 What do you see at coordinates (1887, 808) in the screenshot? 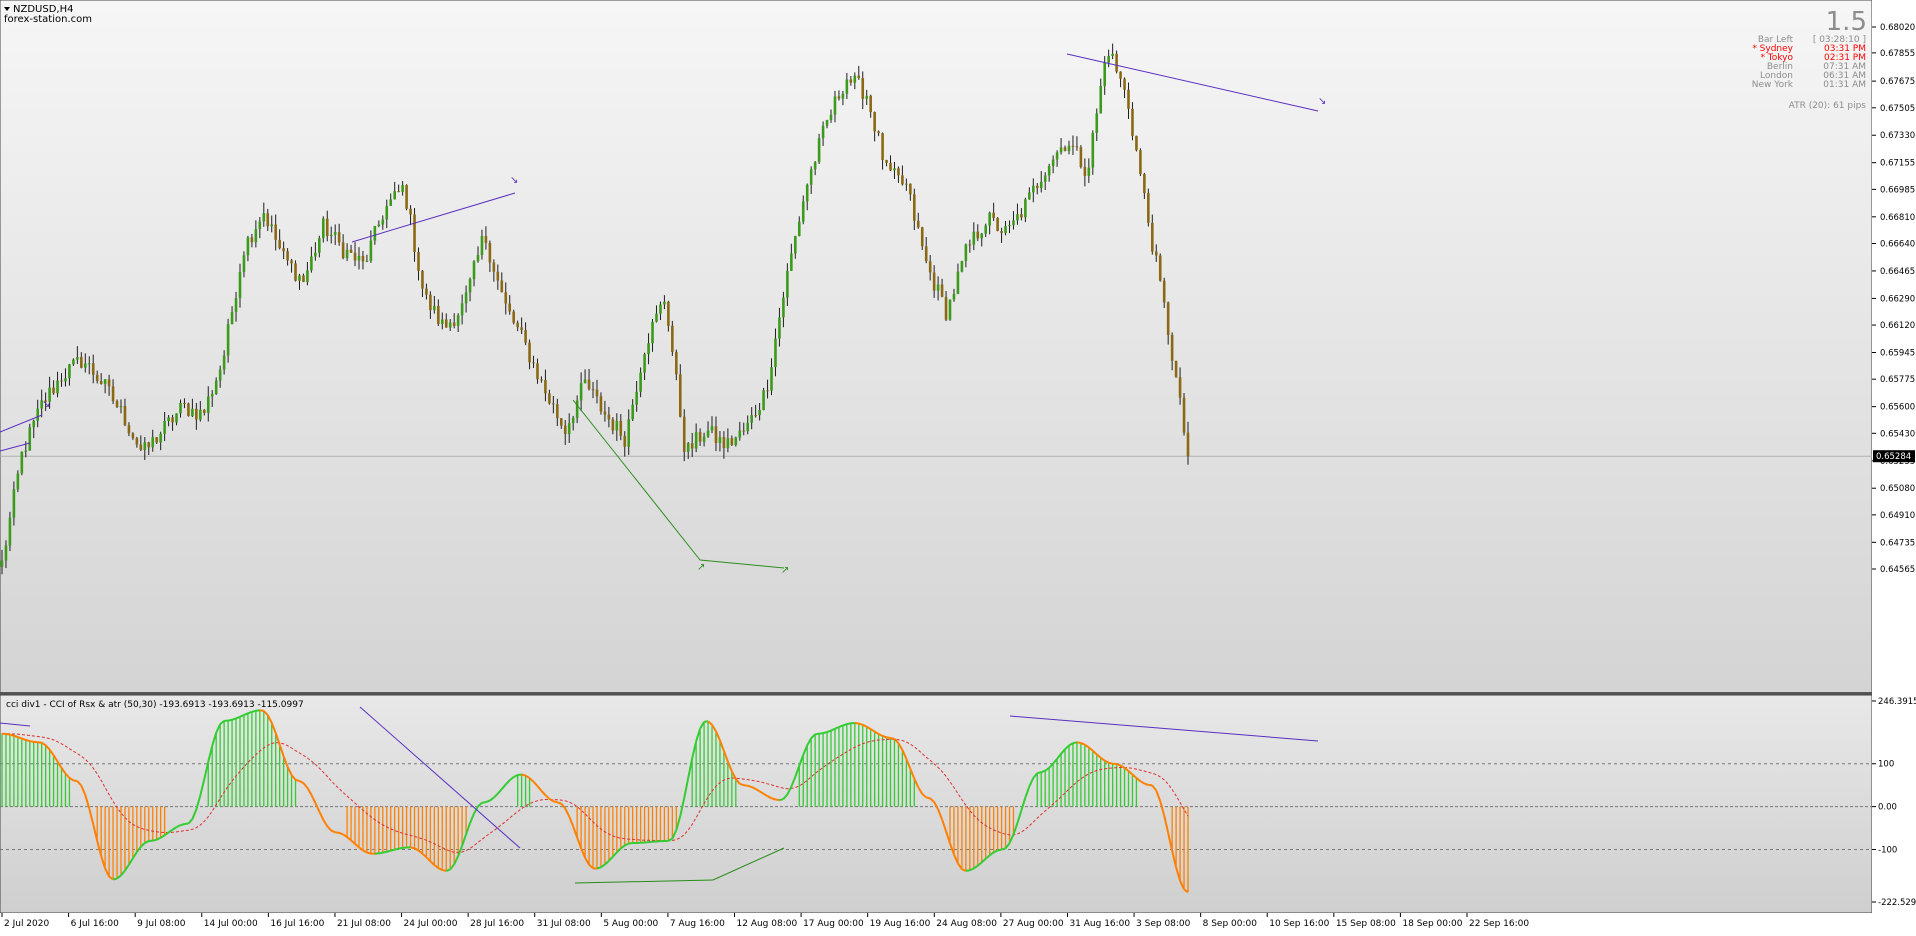
I see `indicator-tick-label: 0.00` at bounding box center [1887, 808].